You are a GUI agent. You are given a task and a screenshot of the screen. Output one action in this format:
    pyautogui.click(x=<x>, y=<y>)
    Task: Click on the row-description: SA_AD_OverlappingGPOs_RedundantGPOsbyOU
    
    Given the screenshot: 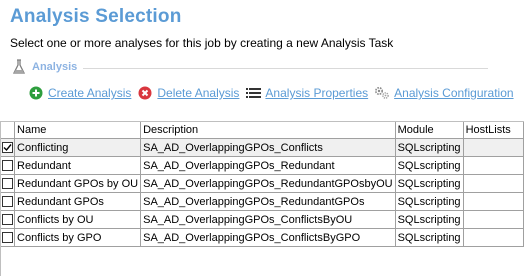 What is the action you would take?
    pyautogui.click(x=268, y=183)
    